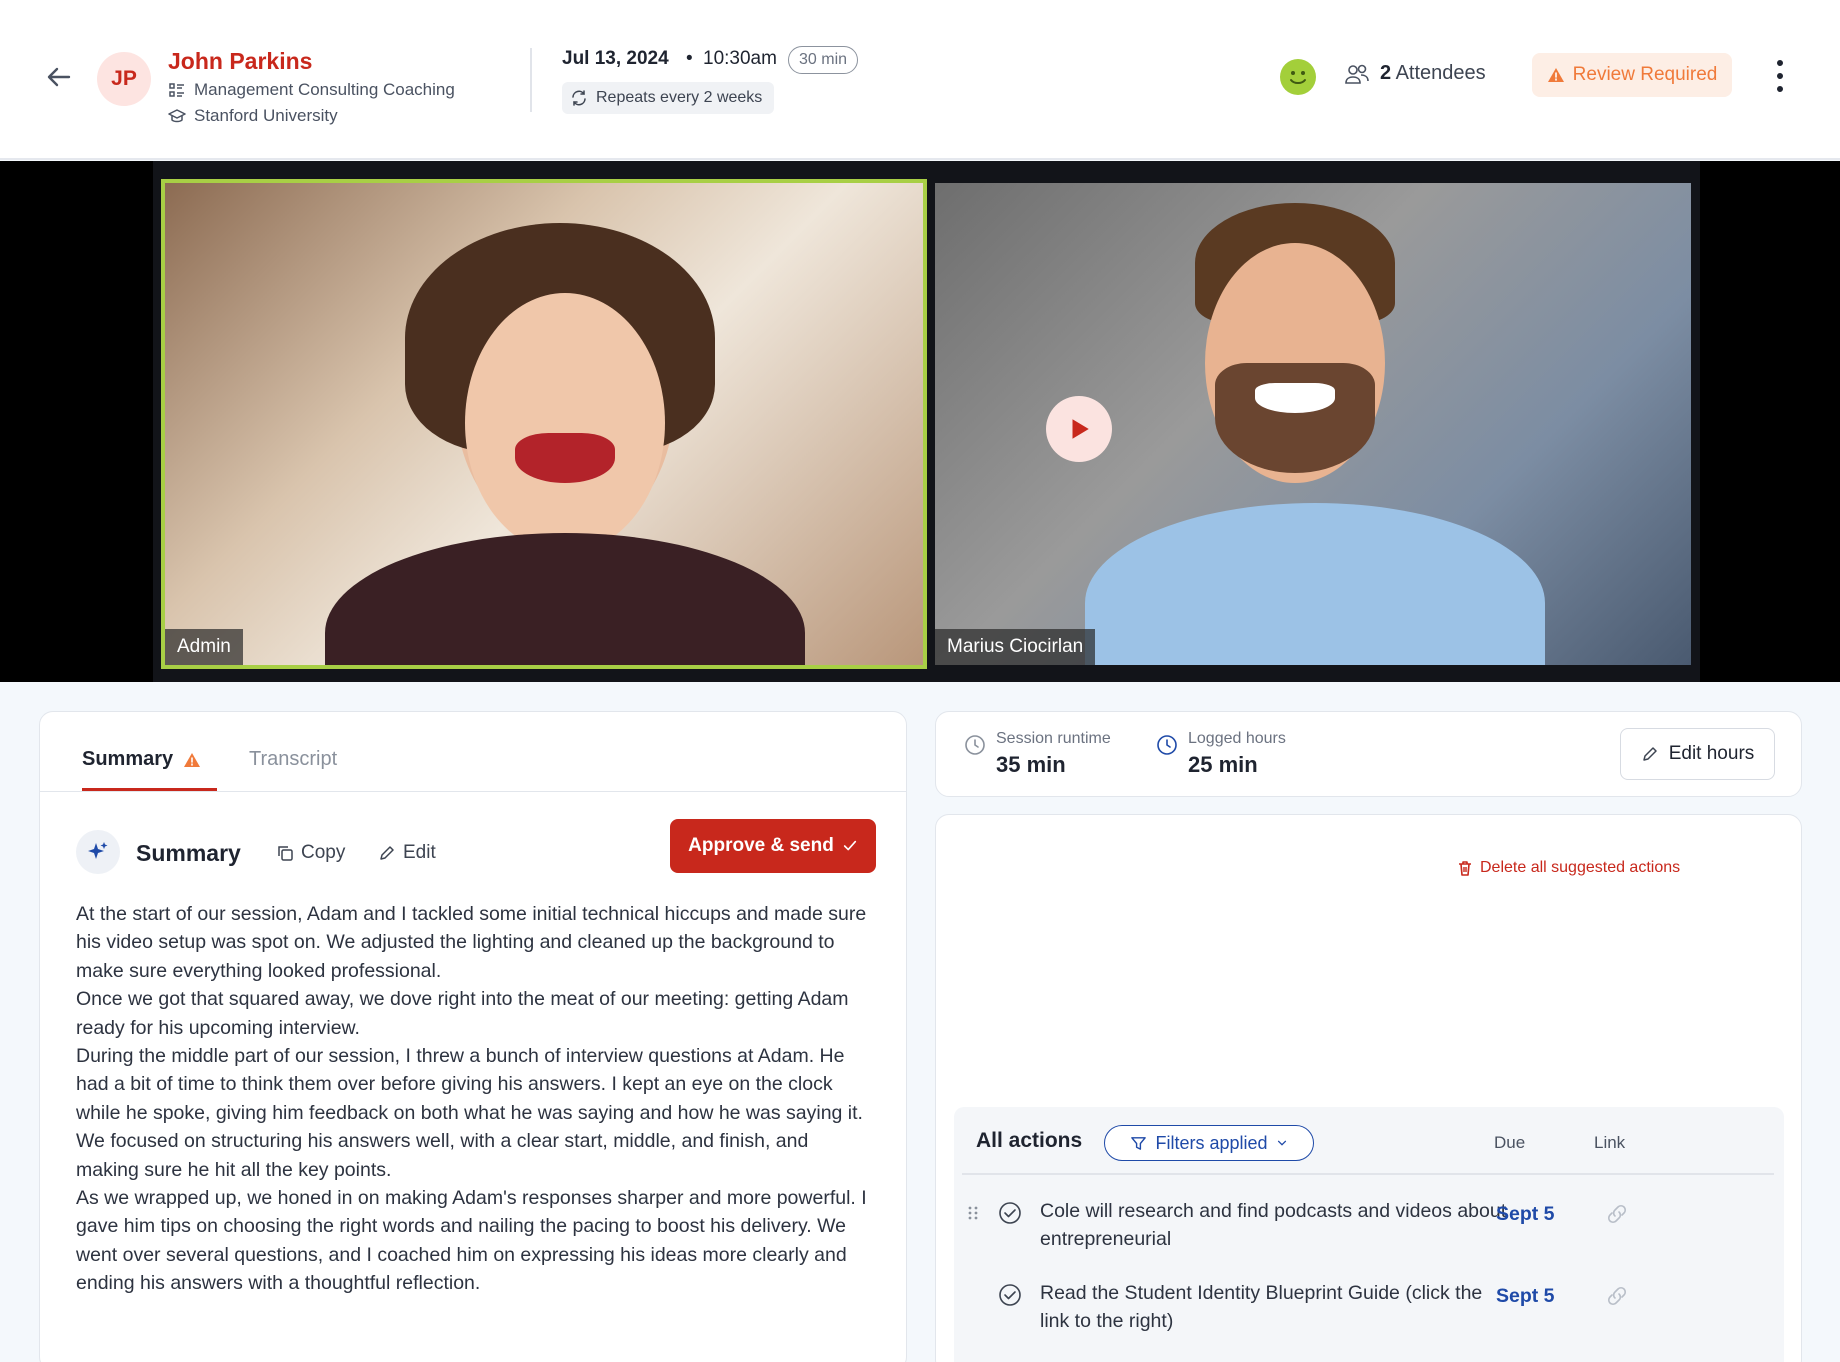 This screenshot has width=1840, height=1362. Describe the element at coordinates (1645, 74) in the screenshot. I see `review-label: Review Required` at that location.